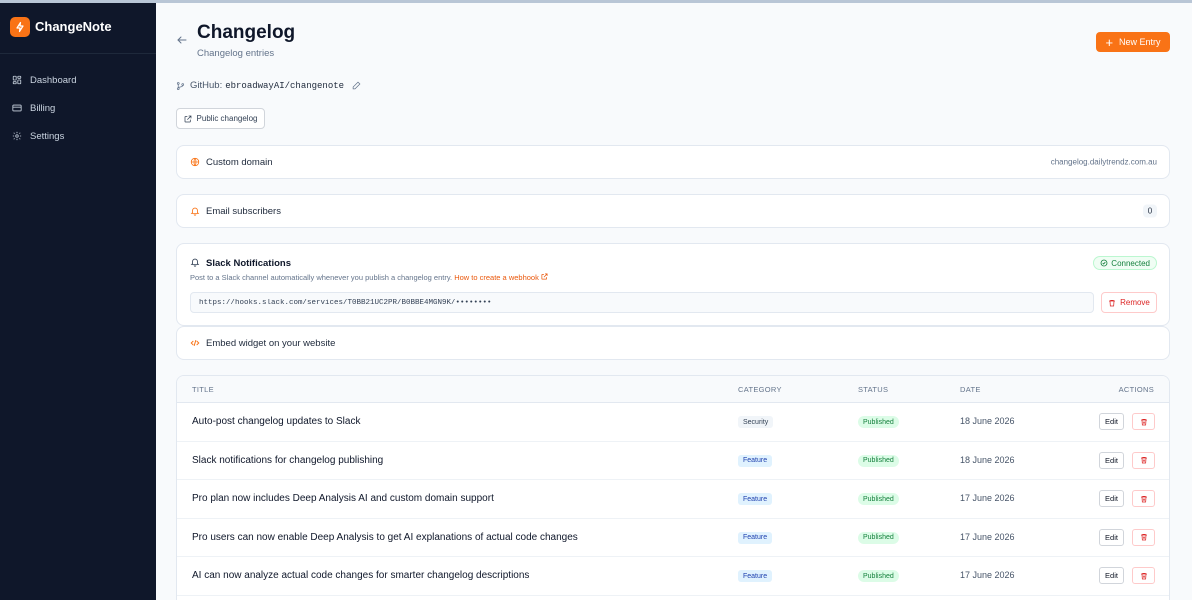  What do you see at coordinates (1129, 302) in the screenshot?
I see `remove-webhook-button: Remove` at bounding box center [1129, 302].